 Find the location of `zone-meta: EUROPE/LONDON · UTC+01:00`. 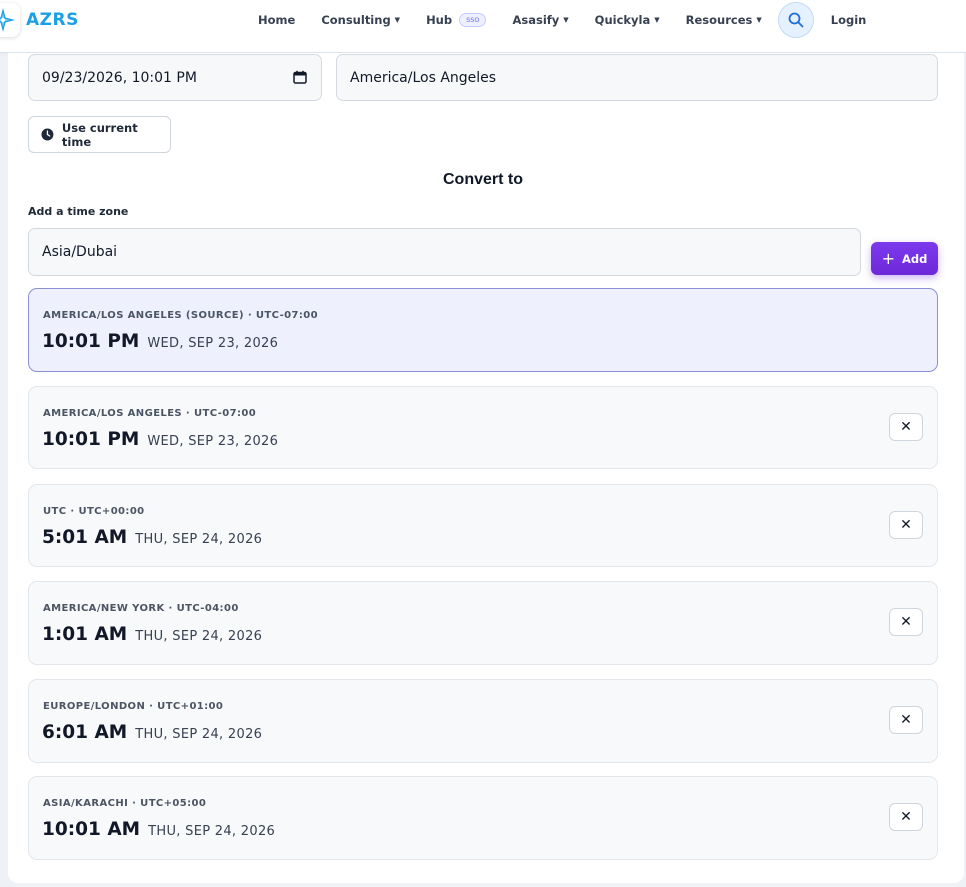

zone-meta: EUROPE/LONDON · UTC+01:00 is located at coordinates (133, 706).